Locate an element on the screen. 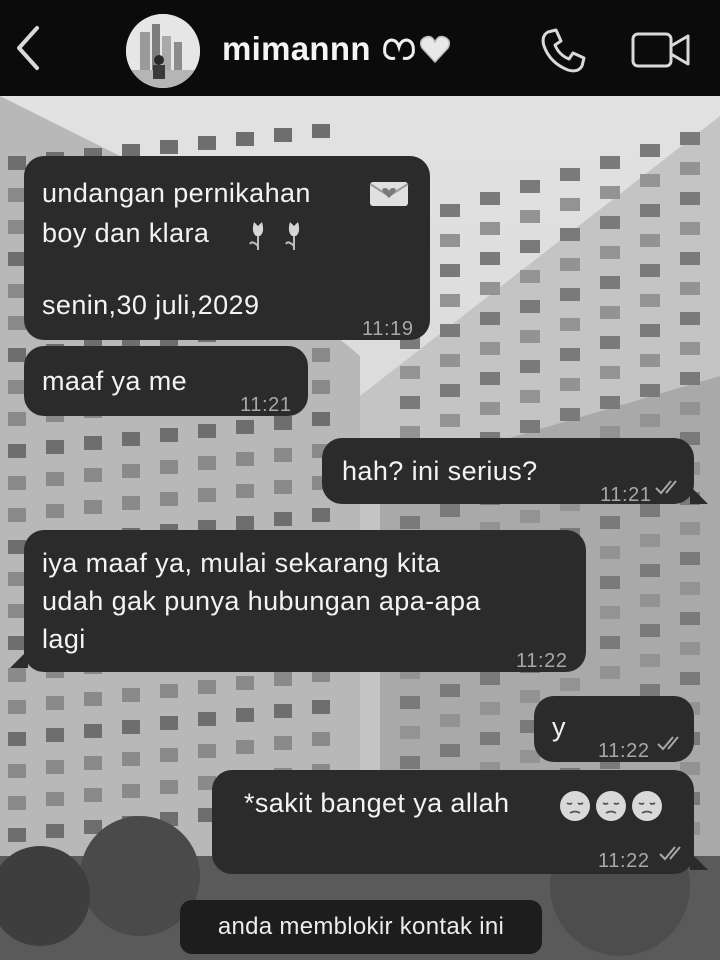 This screenshot has height=960, width=720. message-text: *sakit banget ya allah is located at coordinates (377, 803).